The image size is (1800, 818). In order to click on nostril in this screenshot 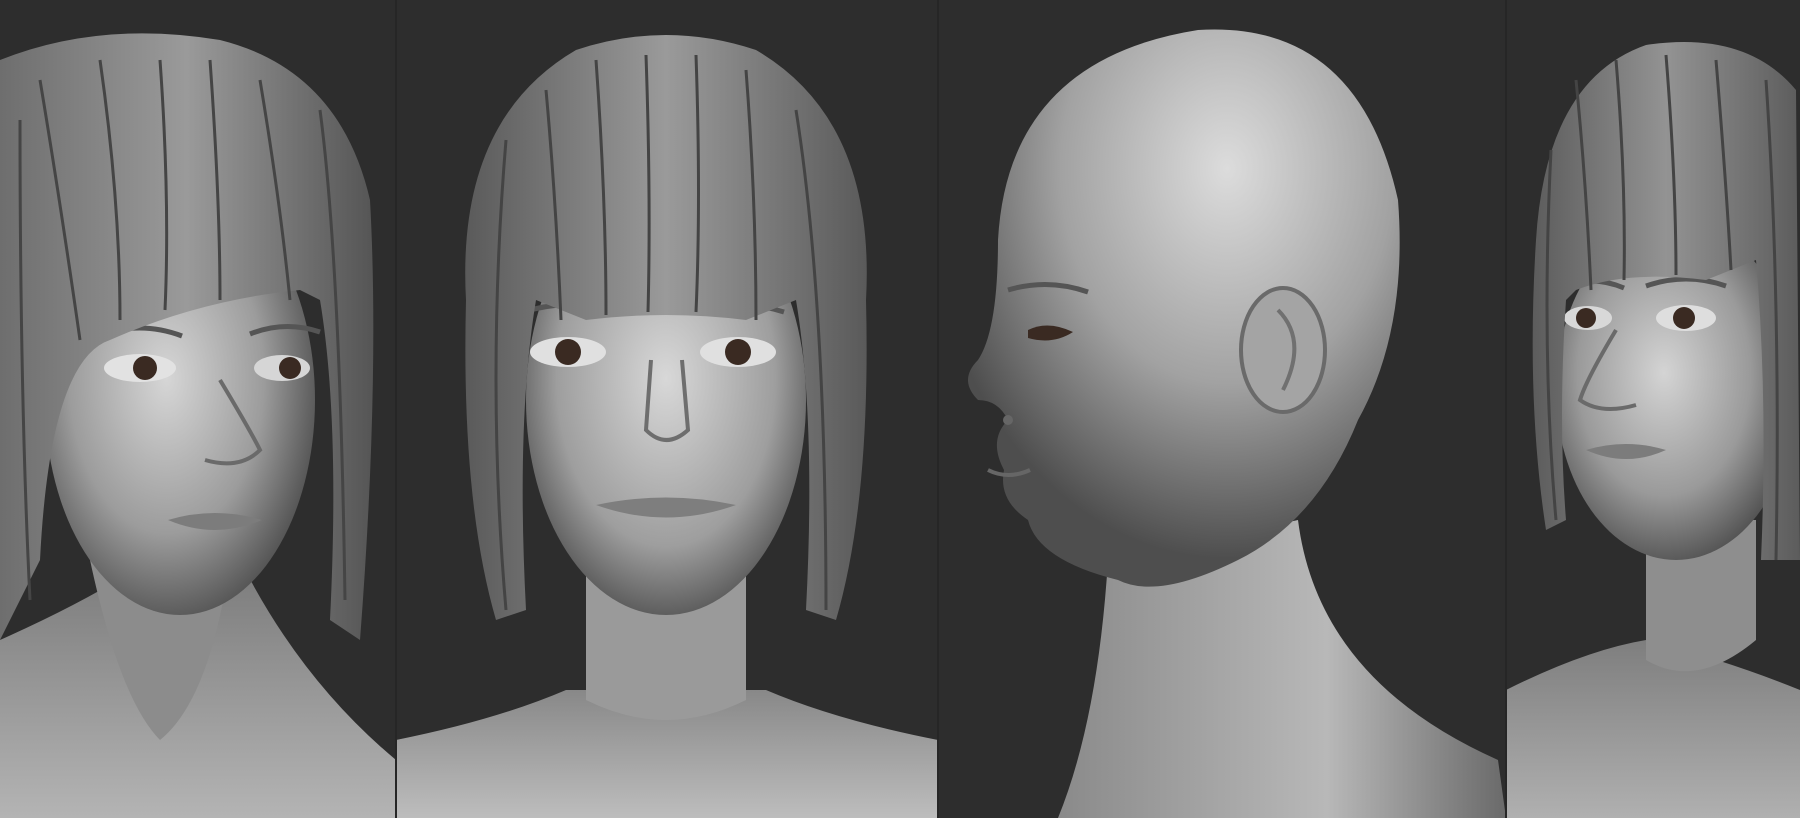, I will do `click(1008, 420)`.